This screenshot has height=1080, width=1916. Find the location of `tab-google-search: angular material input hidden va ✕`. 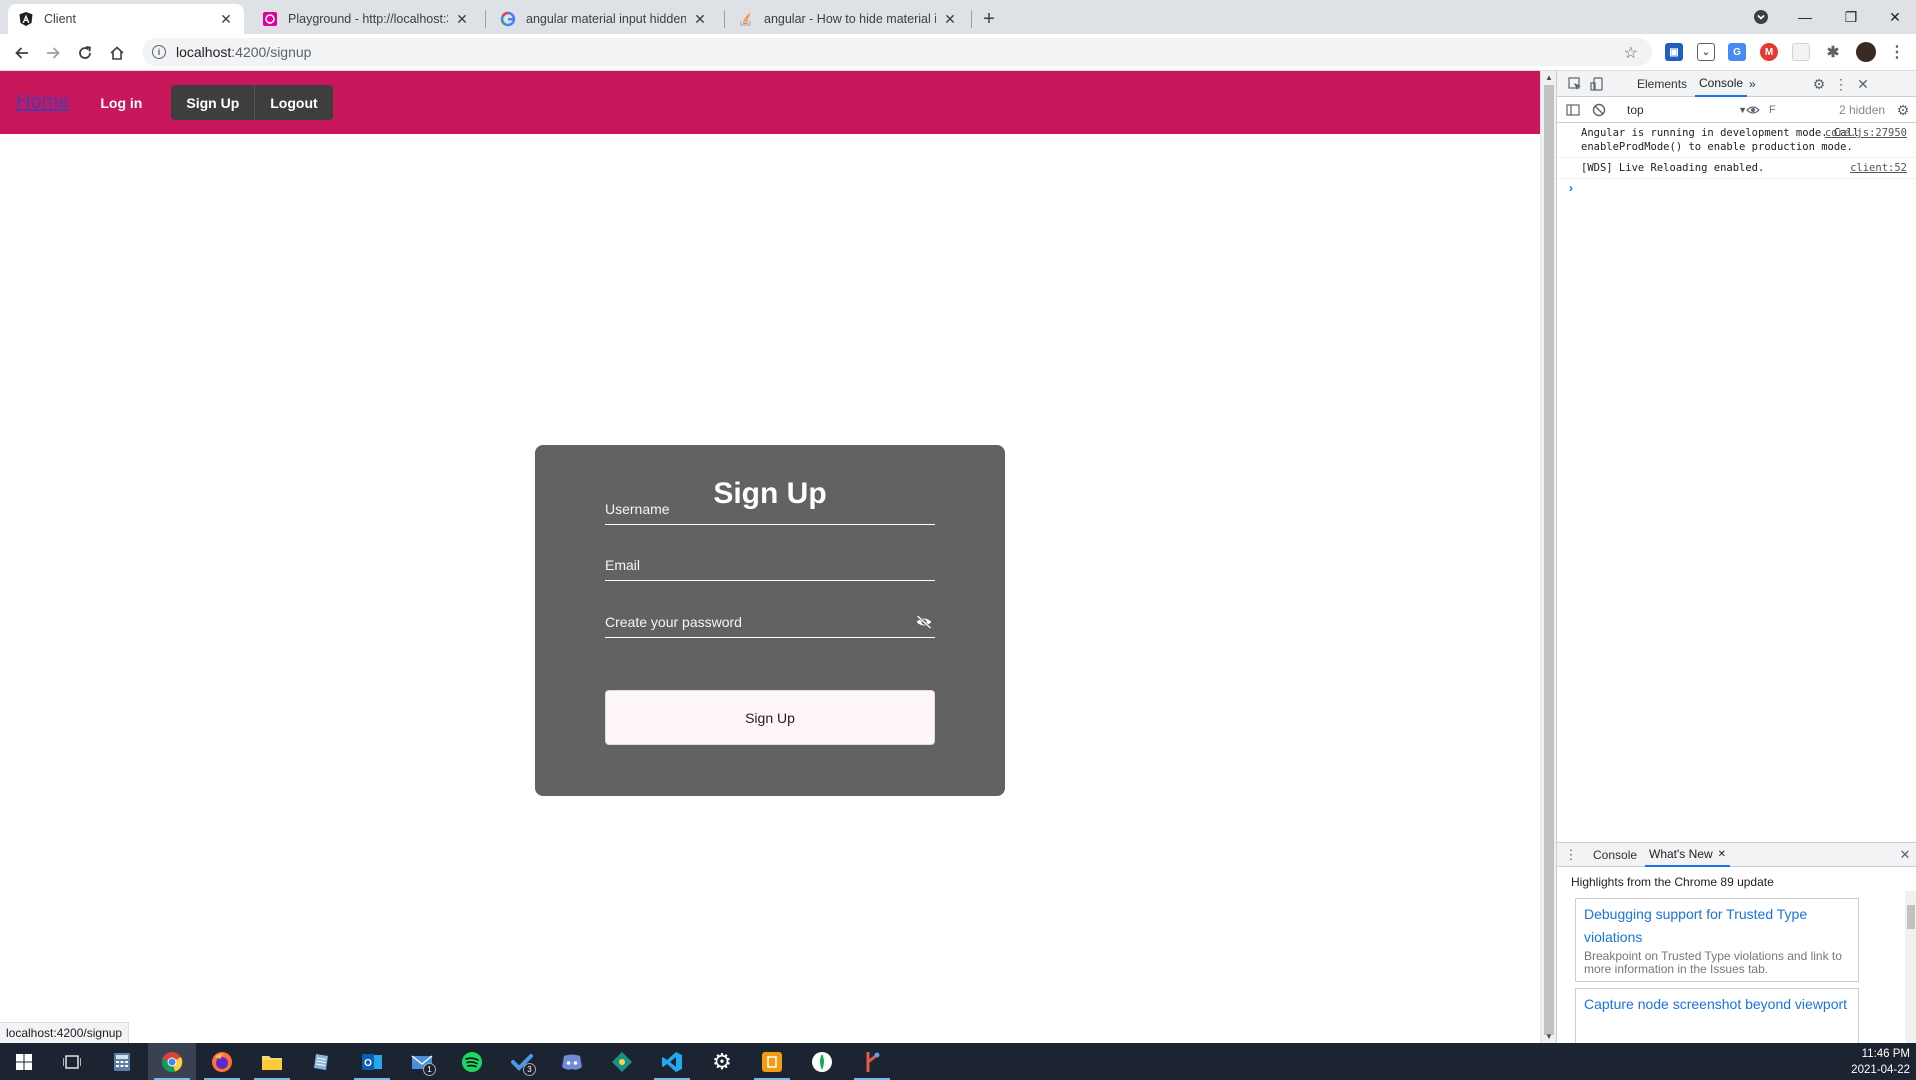

tab-google-search: angular material input hidden va ✕ is located at coordinates (604, 19).